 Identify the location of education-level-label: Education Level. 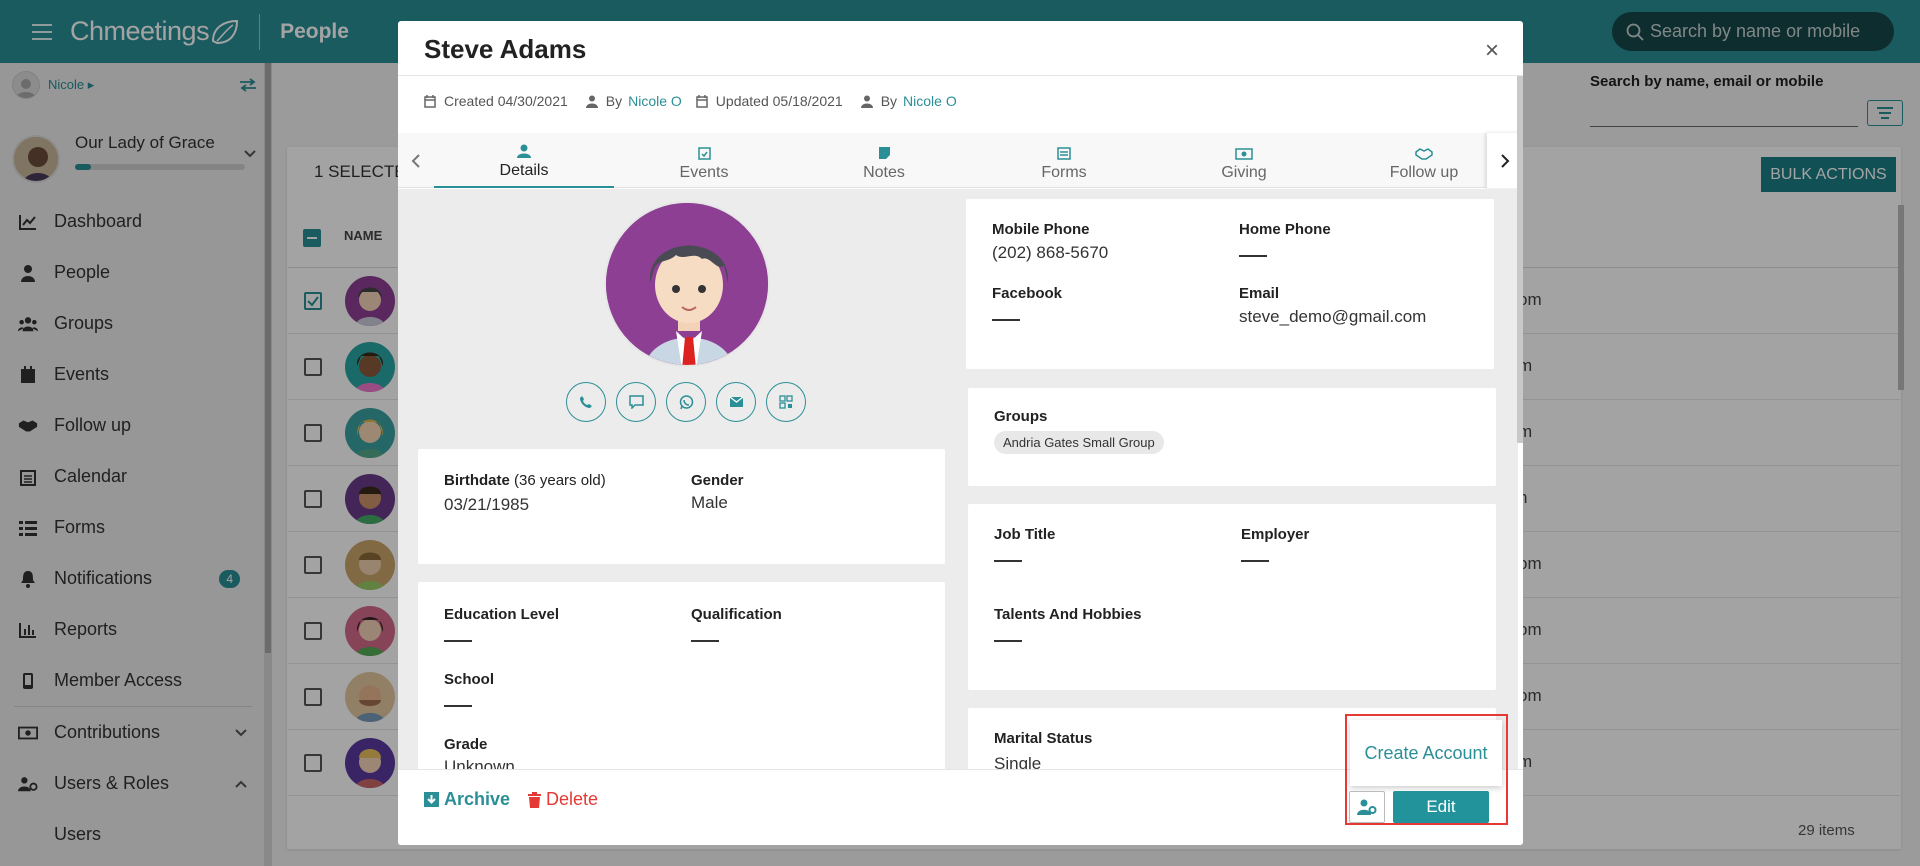
(502, 614).